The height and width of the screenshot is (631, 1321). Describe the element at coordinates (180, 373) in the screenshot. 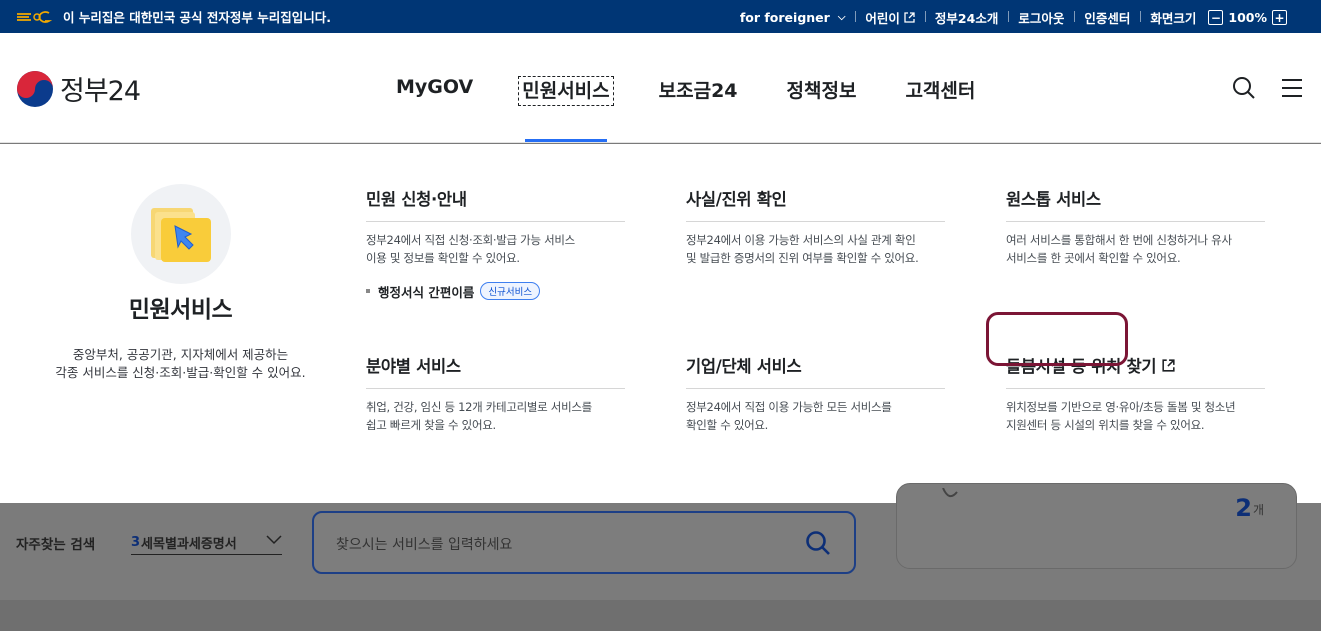

I see `megamenu-desc-line: 각종 서비스를 신청·조회·발급·확인할 수 있어요.` at that location.